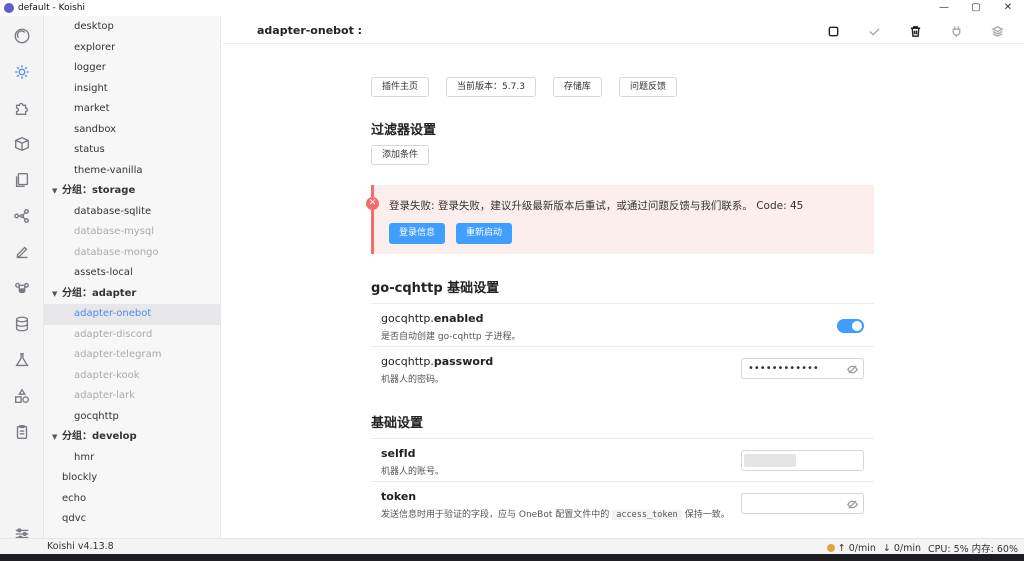 This screenshot has width=1024, height=561. I want to click on sidebar-item-adapter-lark: adapter-lark, so click(132, 396).